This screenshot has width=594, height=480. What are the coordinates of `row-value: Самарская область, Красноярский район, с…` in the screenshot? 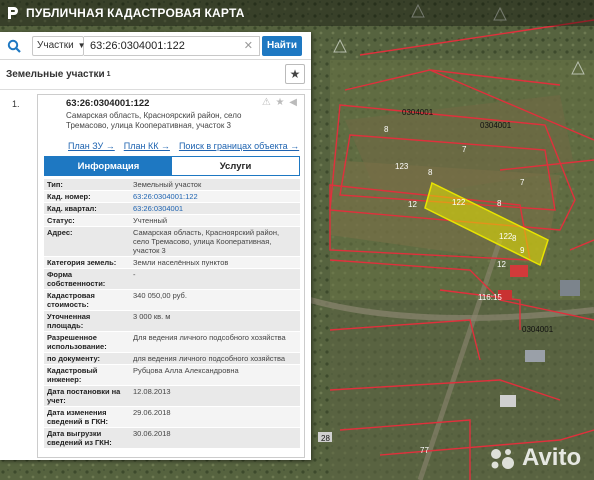 It's located at (206, 241).